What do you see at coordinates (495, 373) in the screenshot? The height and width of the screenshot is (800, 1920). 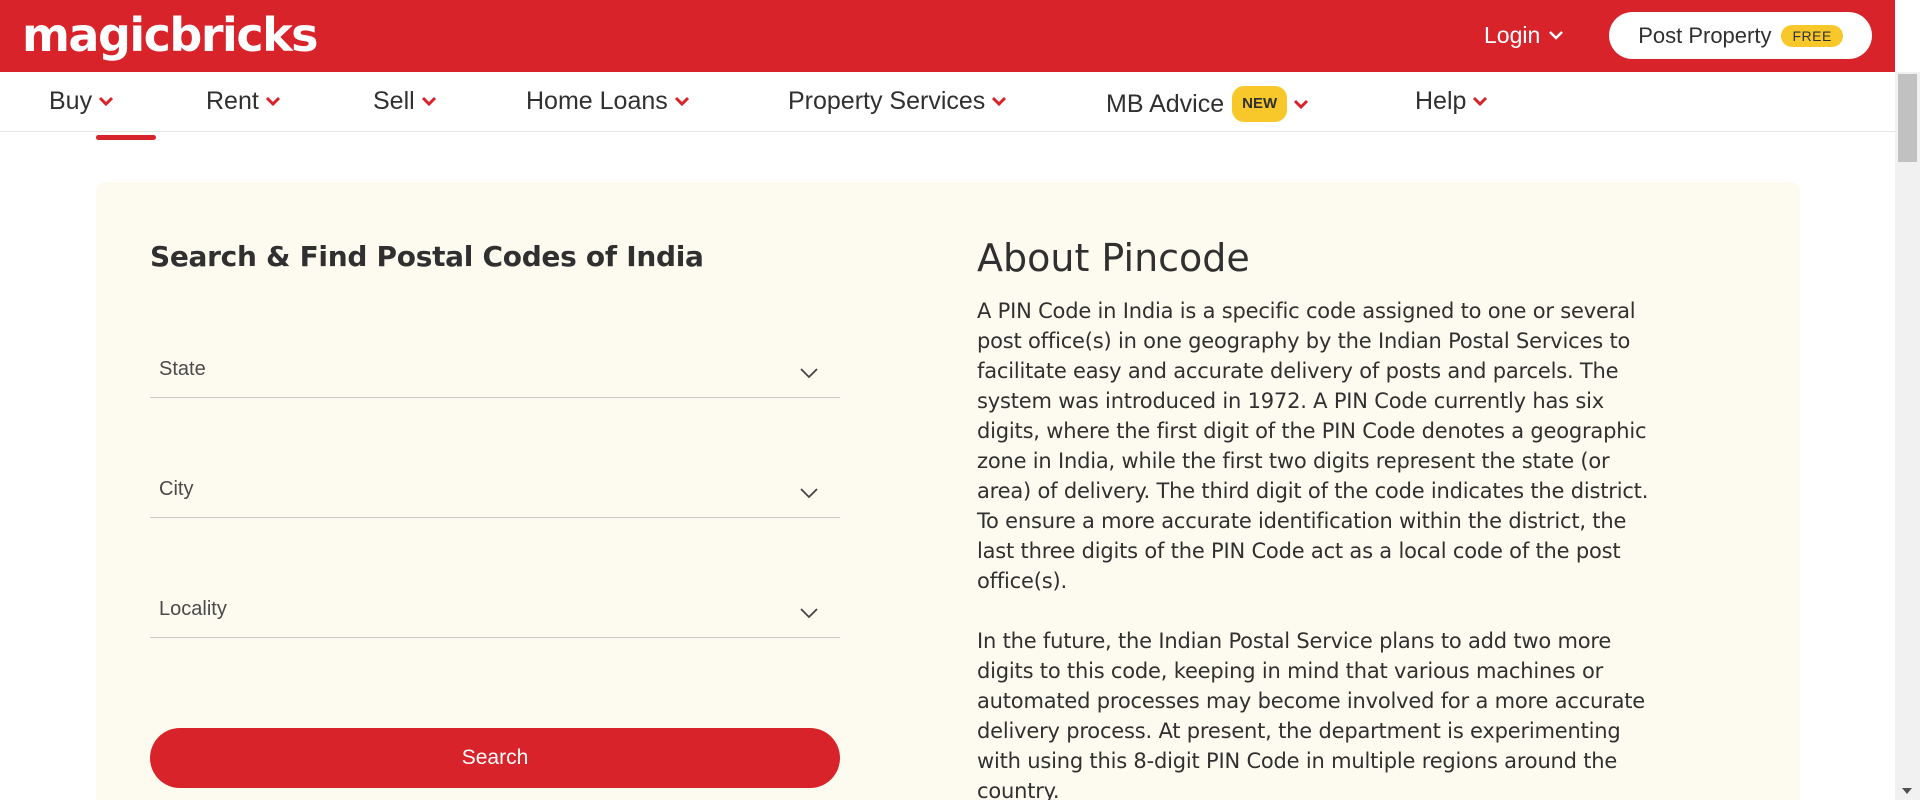 I see `state-select: State` at bounding box center [495, 373].